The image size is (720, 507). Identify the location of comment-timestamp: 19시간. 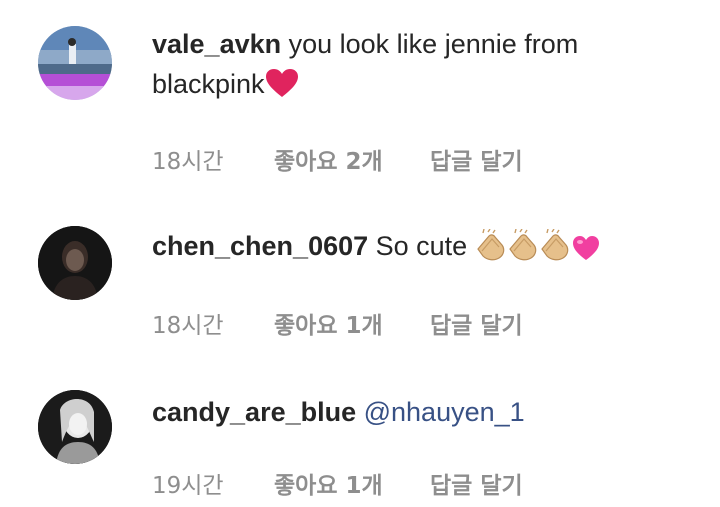
(213, 483).